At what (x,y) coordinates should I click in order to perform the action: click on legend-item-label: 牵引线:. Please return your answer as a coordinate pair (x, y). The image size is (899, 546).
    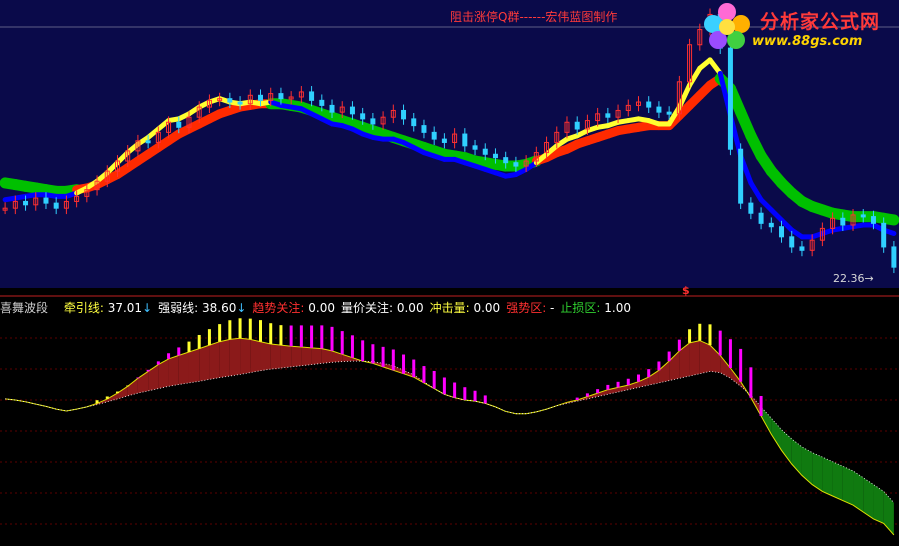
    Looking at the image, I should click on (83, 308).